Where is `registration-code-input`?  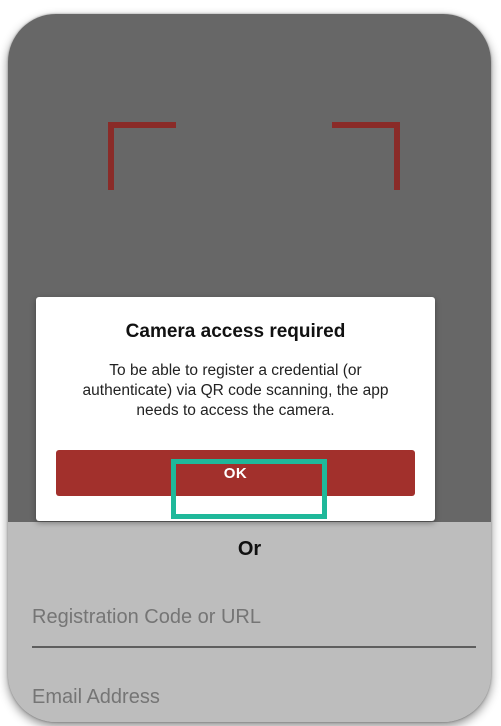
registration-code-input is located at coordinates (254, 617).